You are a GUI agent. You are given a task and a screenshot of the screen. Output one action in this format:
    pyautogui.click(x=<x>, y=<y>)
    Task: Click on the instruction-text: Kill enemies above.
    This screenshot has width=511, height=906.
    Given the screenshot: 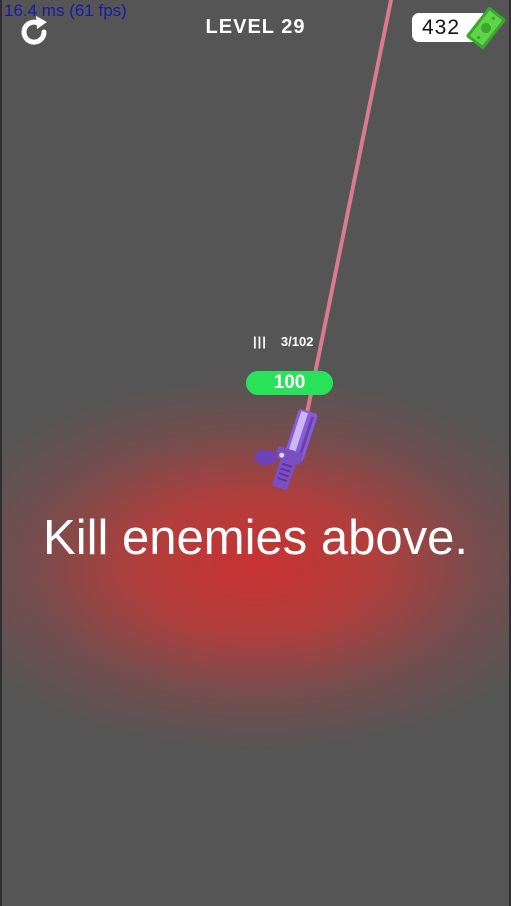 What is the action you would take?
    pyautogui.click(x=255, y=538)
    